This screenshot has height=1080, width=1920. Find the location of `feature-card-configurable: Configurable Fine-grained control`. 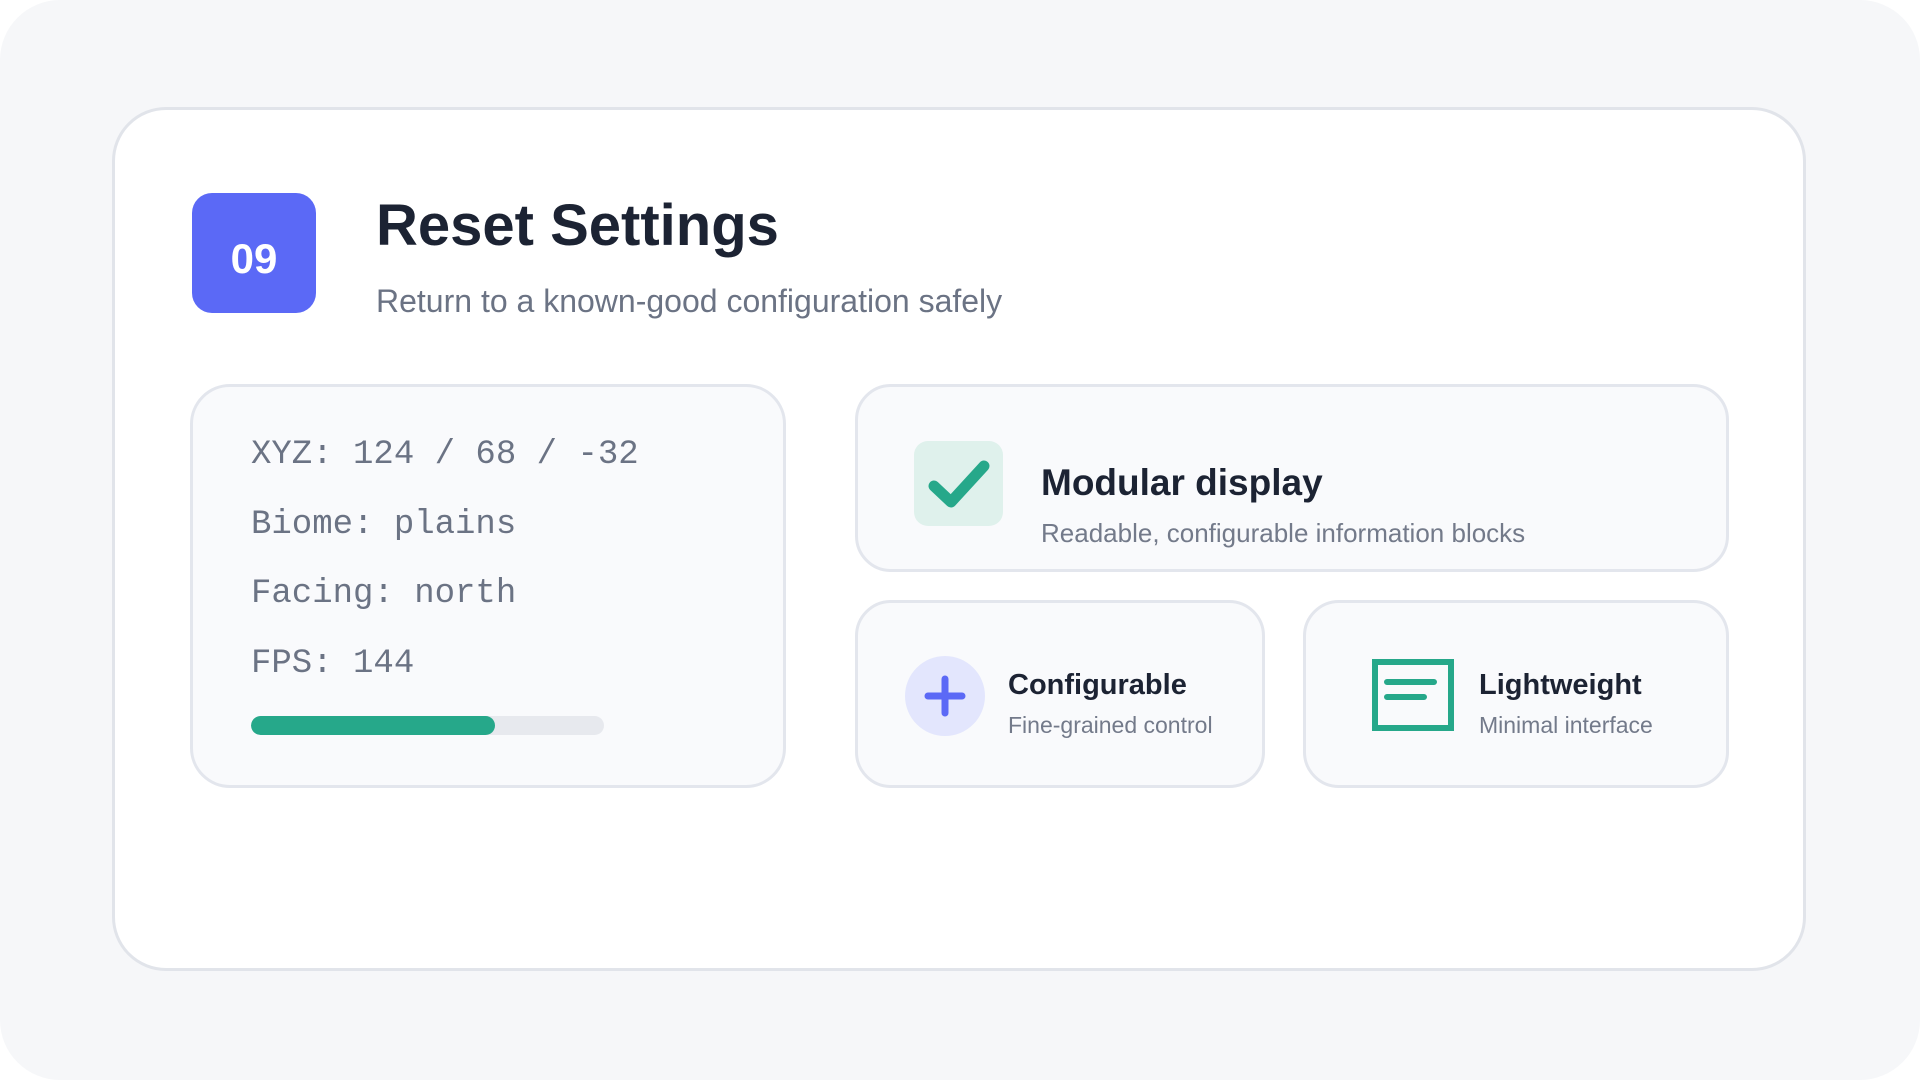

feature-card-configurable: Configurable Fine-grained control is located at coordinates (1060, 694).